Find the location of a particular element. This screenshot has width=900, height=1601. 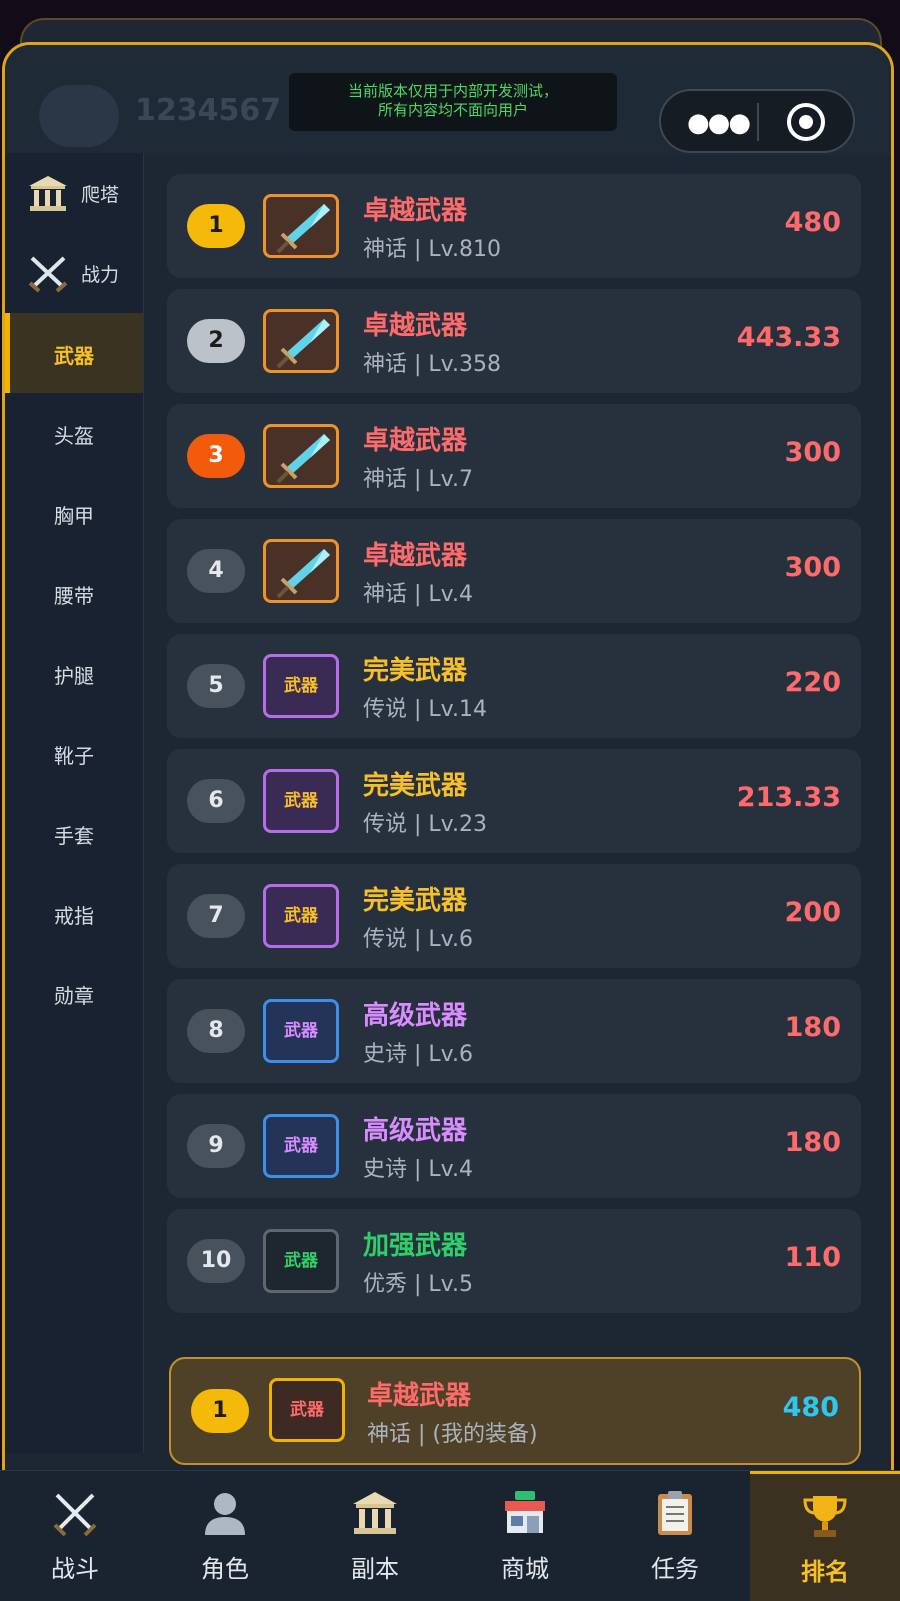

tab-label: 排名 is located at coordinates (825, 1572).